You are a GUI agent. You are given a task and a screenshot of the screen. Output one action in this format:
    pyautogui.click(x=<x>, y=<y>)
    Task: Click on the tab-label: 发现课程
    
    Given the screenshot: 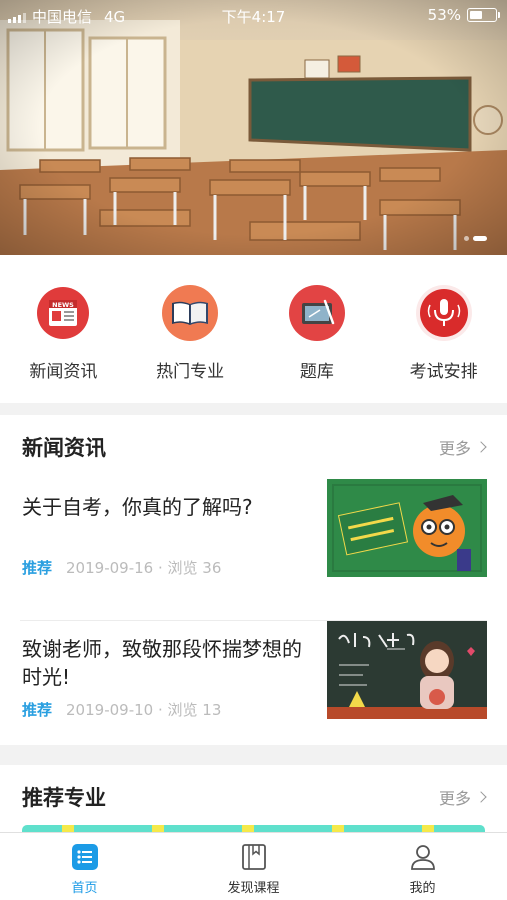 What is the action you would take?
    pyautogui.click(x=253, y=888)
    